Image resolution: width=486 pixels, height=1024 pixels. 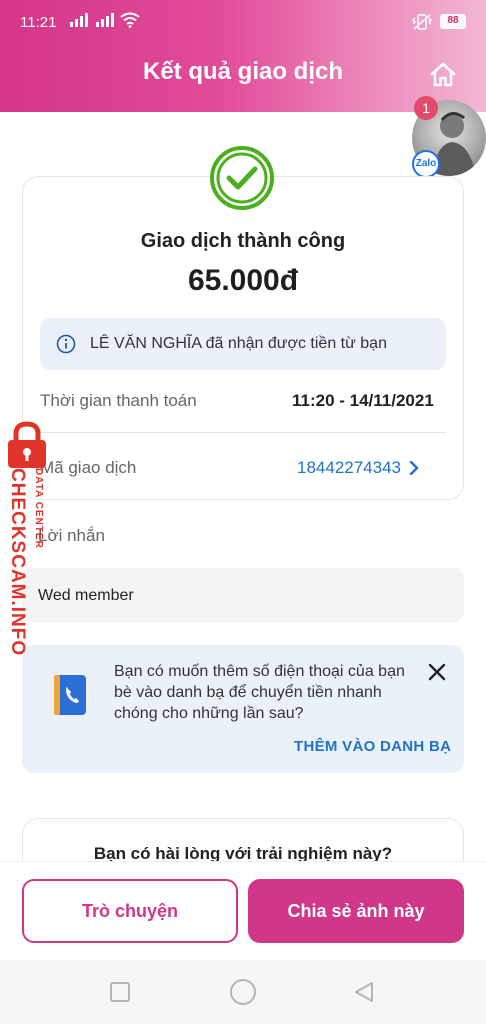 I want to click on vibrate-icon, so click(x=422, y=22).